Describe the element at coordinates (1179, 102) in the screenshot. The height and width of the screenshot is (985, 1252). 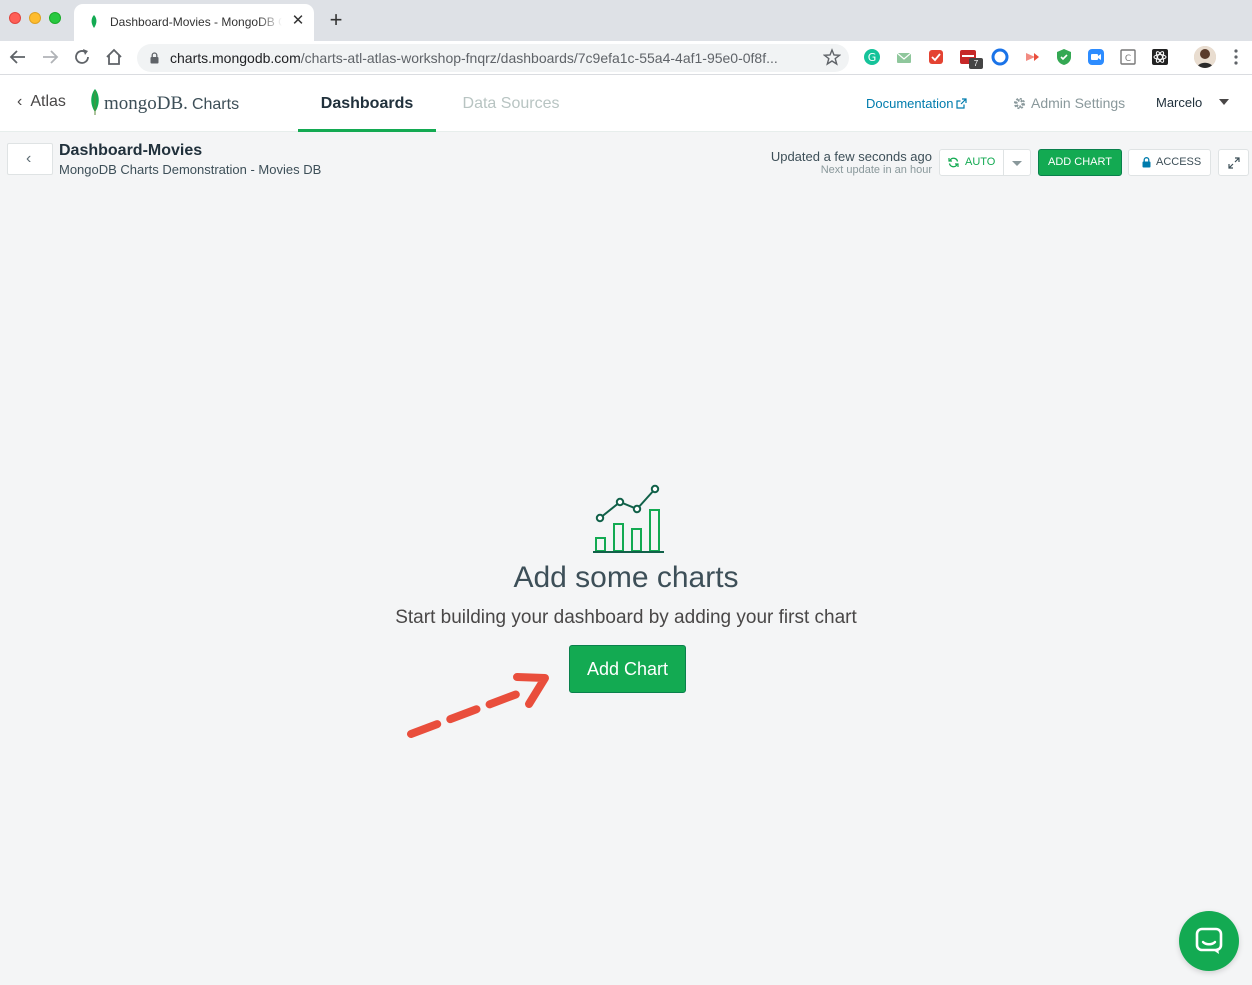
I see `user-menu: Marcelo` at that location.